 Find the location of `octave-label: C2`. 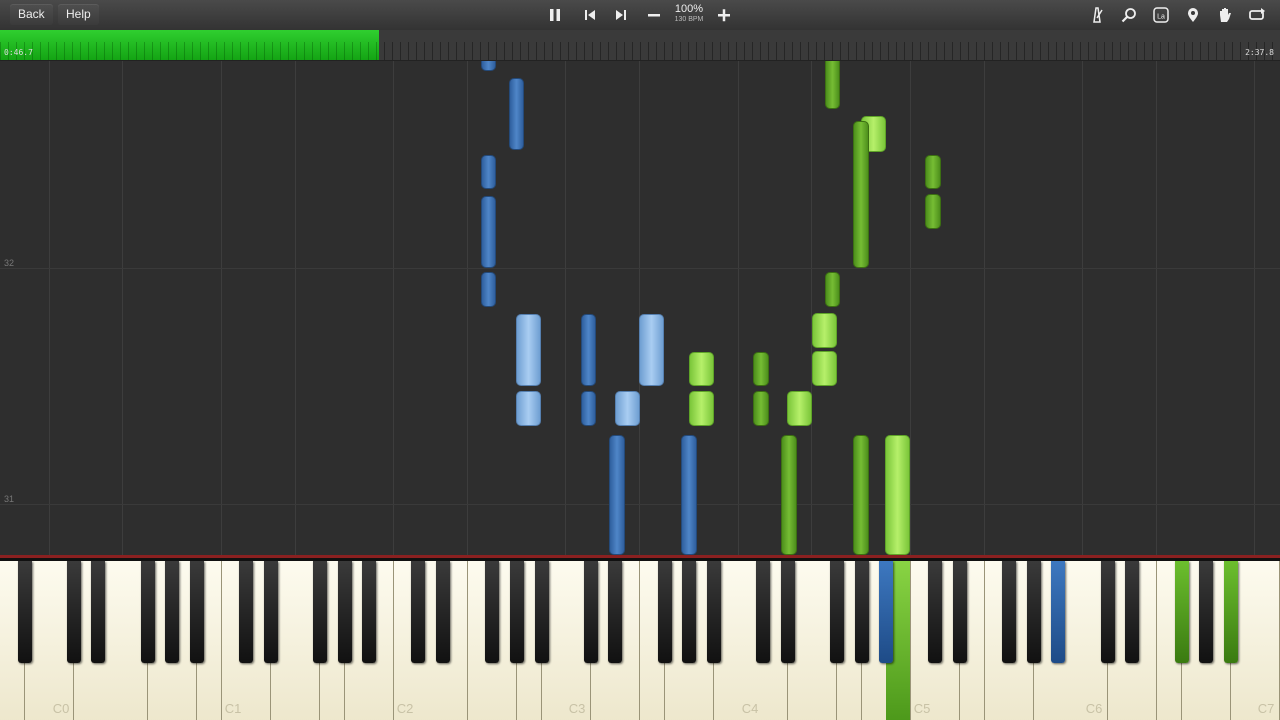

octave-label: C2 is located at coordinates (405, 708).